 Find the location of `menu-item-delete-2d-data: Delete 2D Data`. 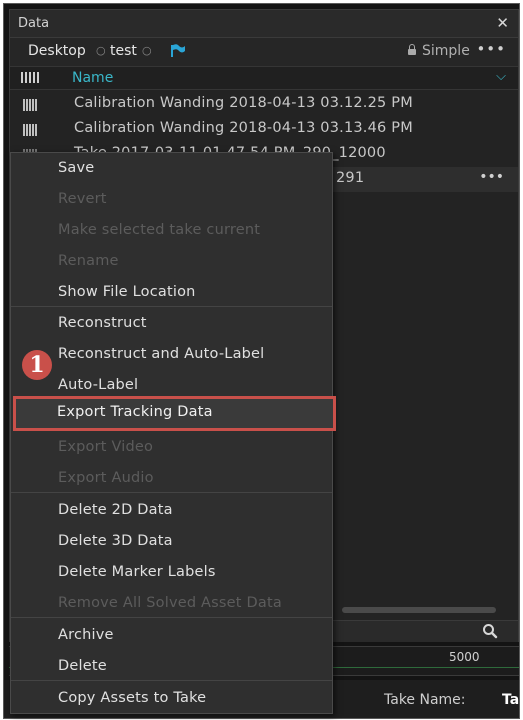

menu-item-delete-2d-data: Delete 2D Data is located at coordinates (171, 510).